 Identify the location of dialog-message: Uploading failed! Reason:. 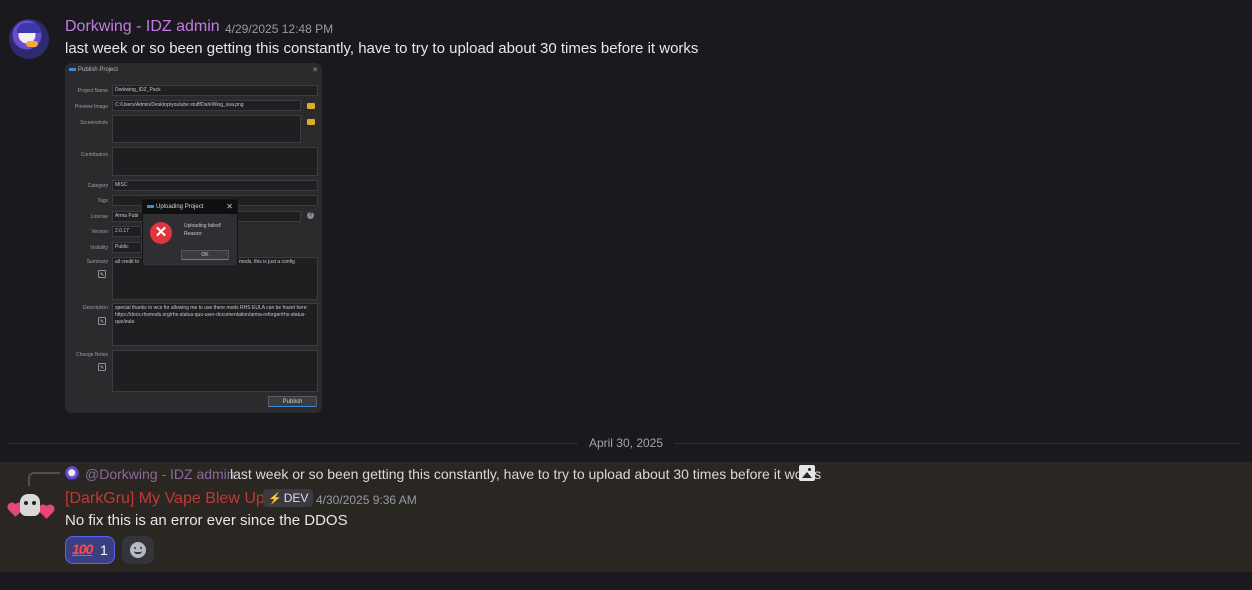
(203, 230).